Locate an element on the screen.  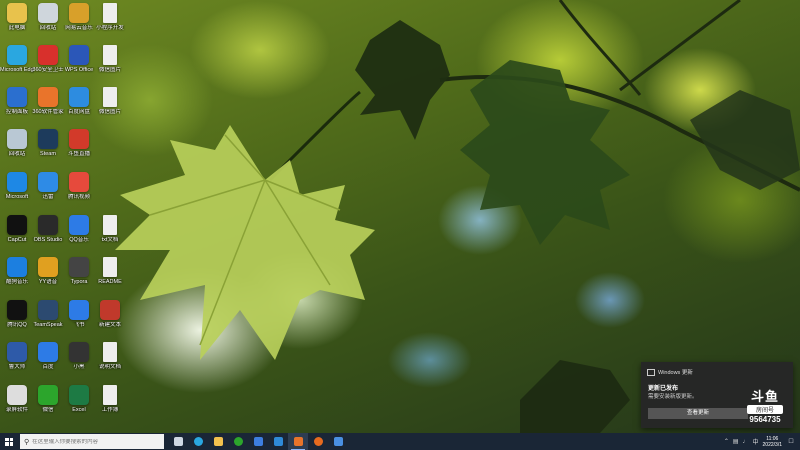
desktop-icon: Microsoft is located at coordinates (17, 186).